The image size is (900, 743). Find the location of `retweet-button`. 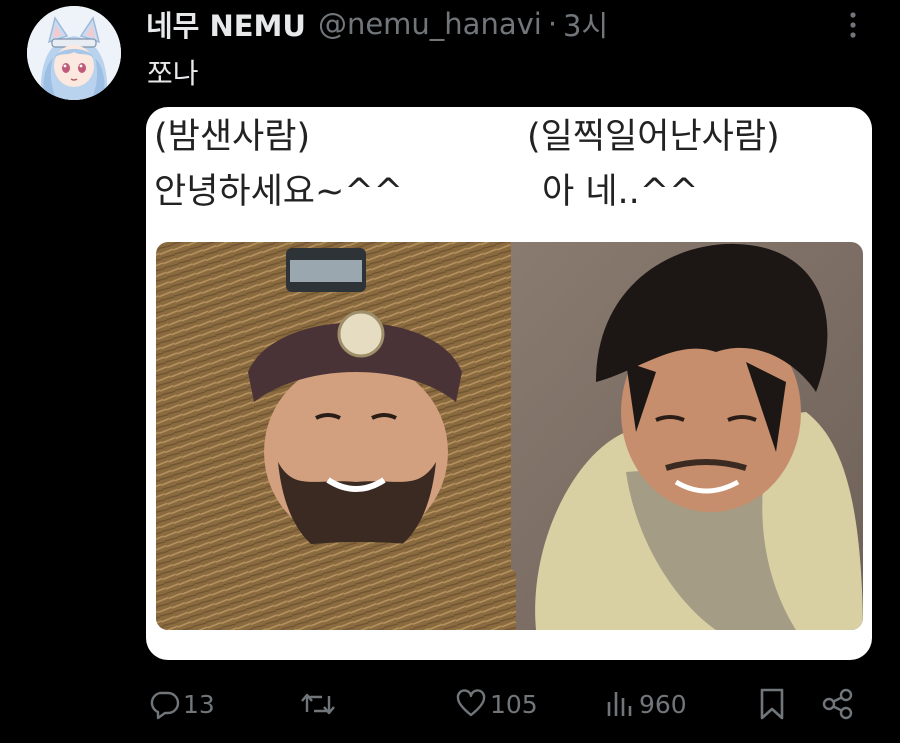

retweet-button is located at coordinates (319, 704).